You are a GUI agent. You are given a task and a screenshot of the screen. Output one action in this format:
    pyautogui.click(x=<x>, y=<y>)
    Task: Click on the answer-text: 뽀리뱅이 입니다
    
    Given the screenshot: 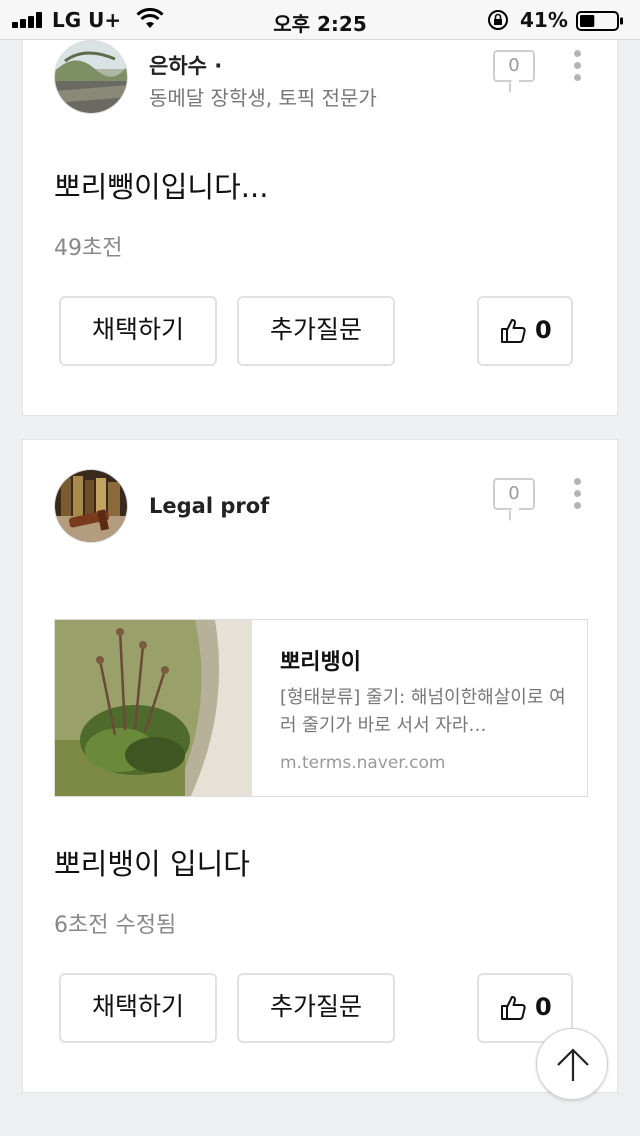 What is the action you would take?
    pyautogui.click(x=152, y=864)
    